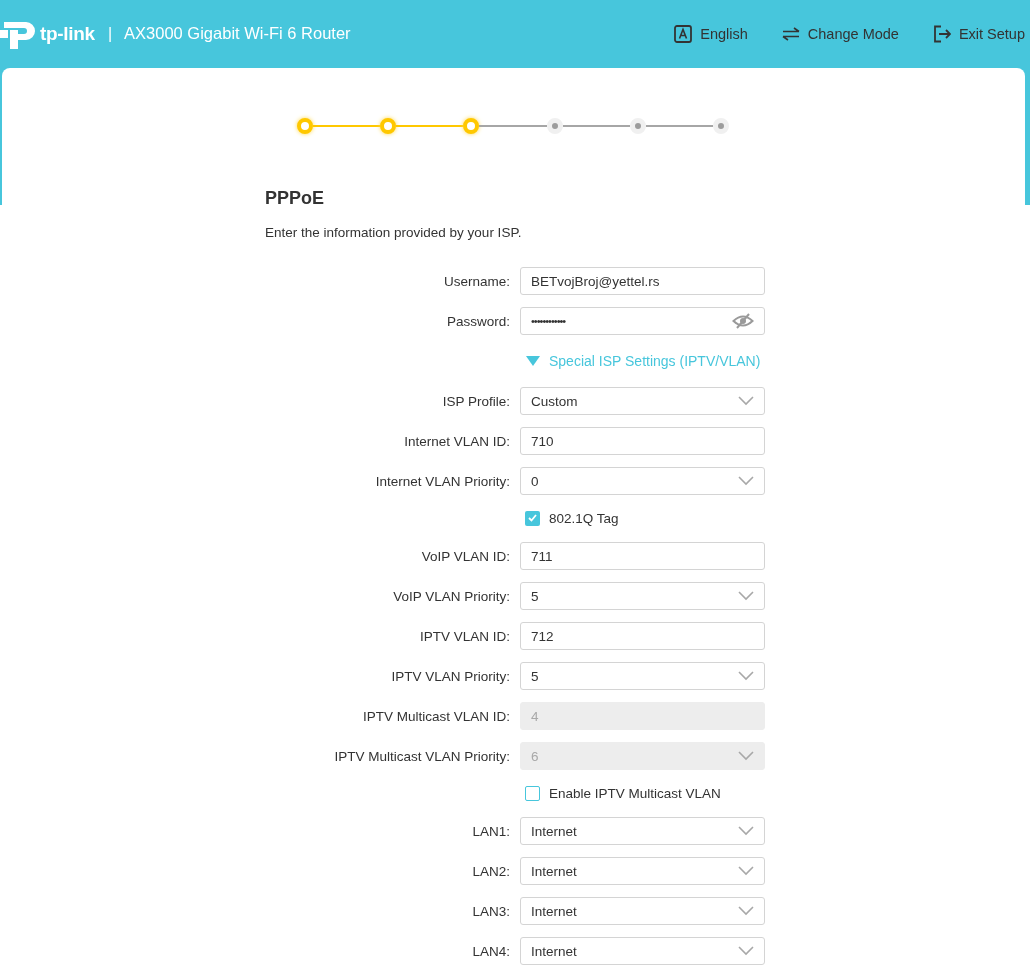 This screenshot has width=1030, height=973. Describe the element at coordinates (941, 33) in the screenshot. I see `exit-icon` at that location.